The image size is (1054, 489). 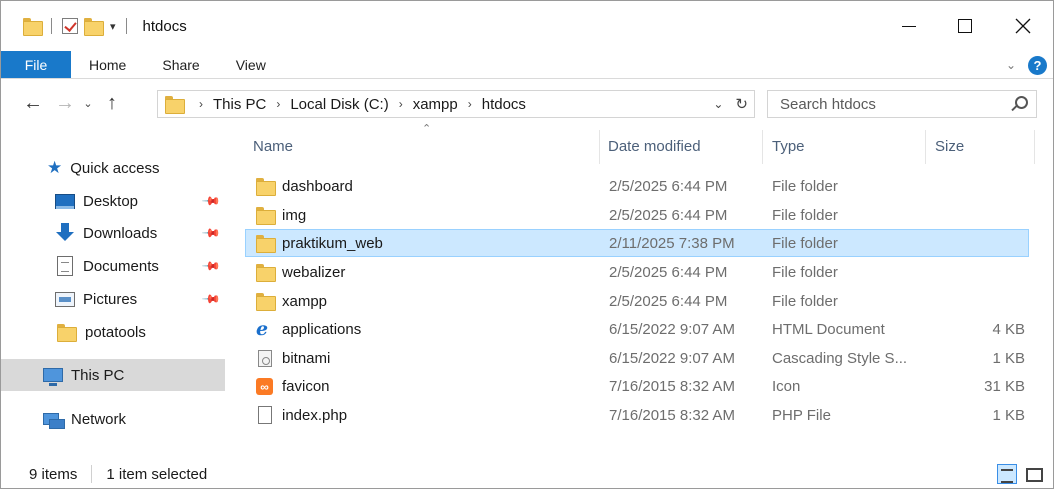 I want to click on up-button: ↑, so click(x=112, y=103).